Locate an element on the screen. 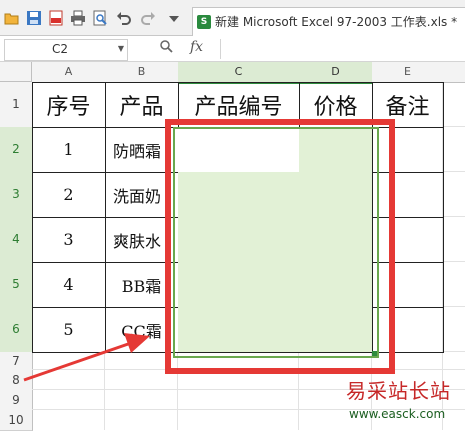  watermark-url: www.easck.com is located at coordinates (397, 414).